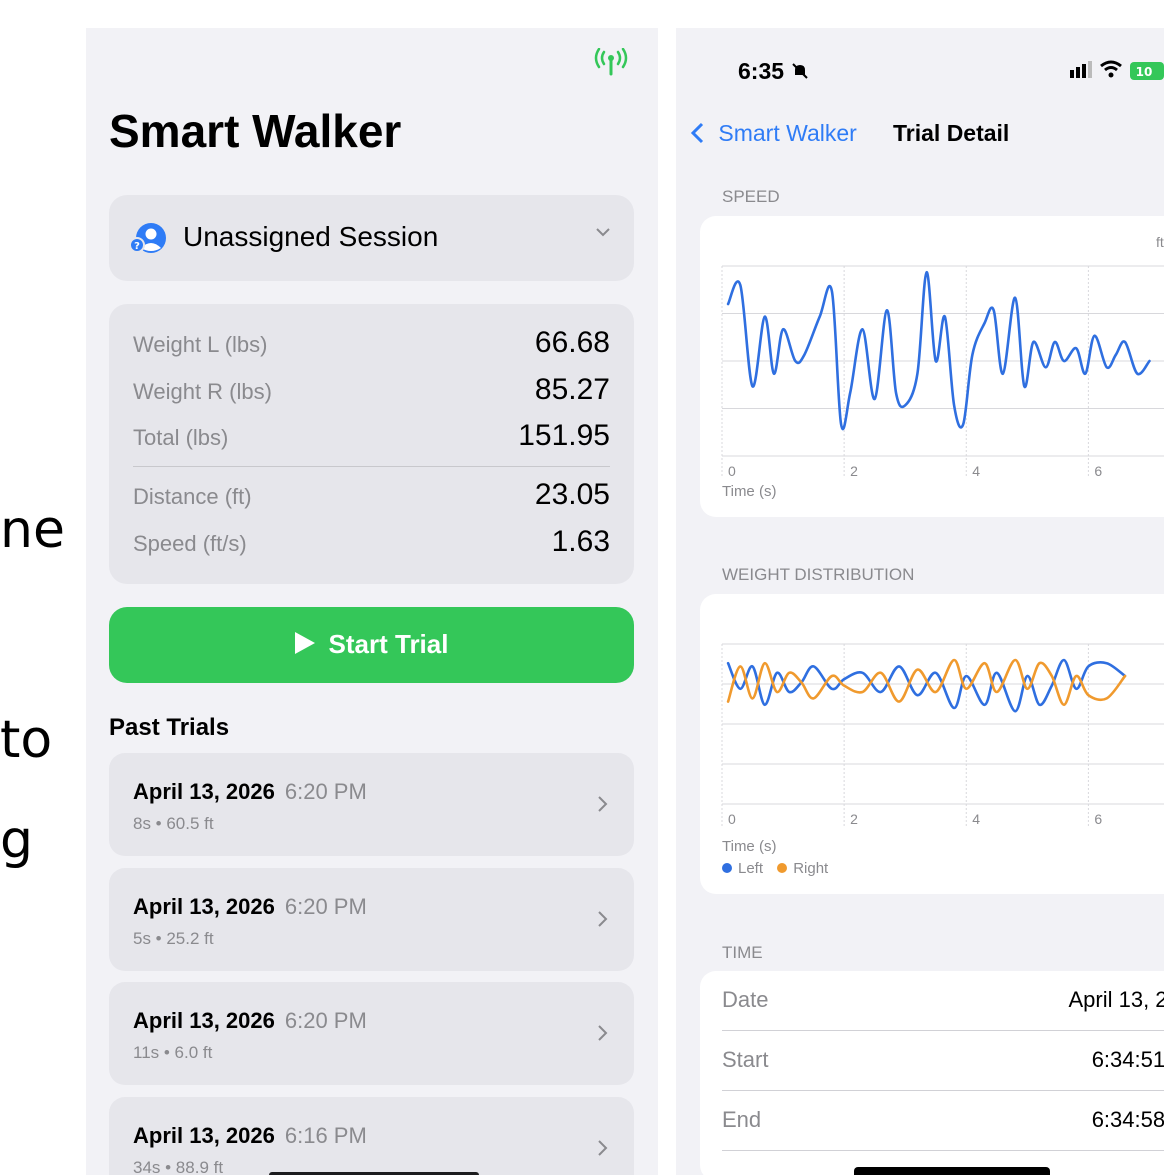 The height and width of the screenshot is (1175, 1164). I want to click on trial-row: April 13, 2026 6:20 PM 11s • 6.0 ft, so click(371, 1033).